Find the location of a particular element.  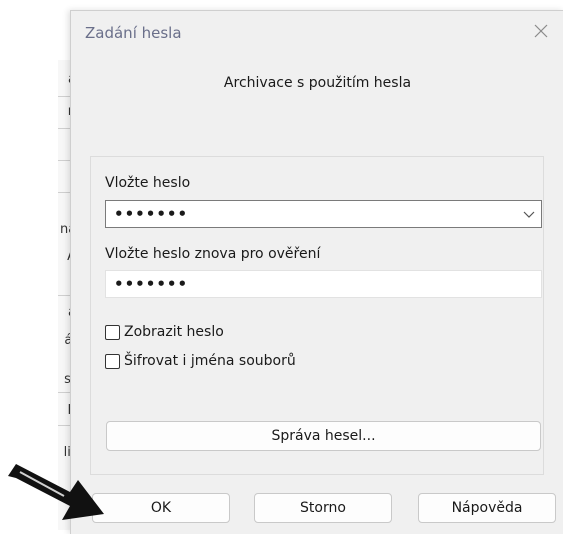

ok-button: OK is located at coordinates (161, 508).